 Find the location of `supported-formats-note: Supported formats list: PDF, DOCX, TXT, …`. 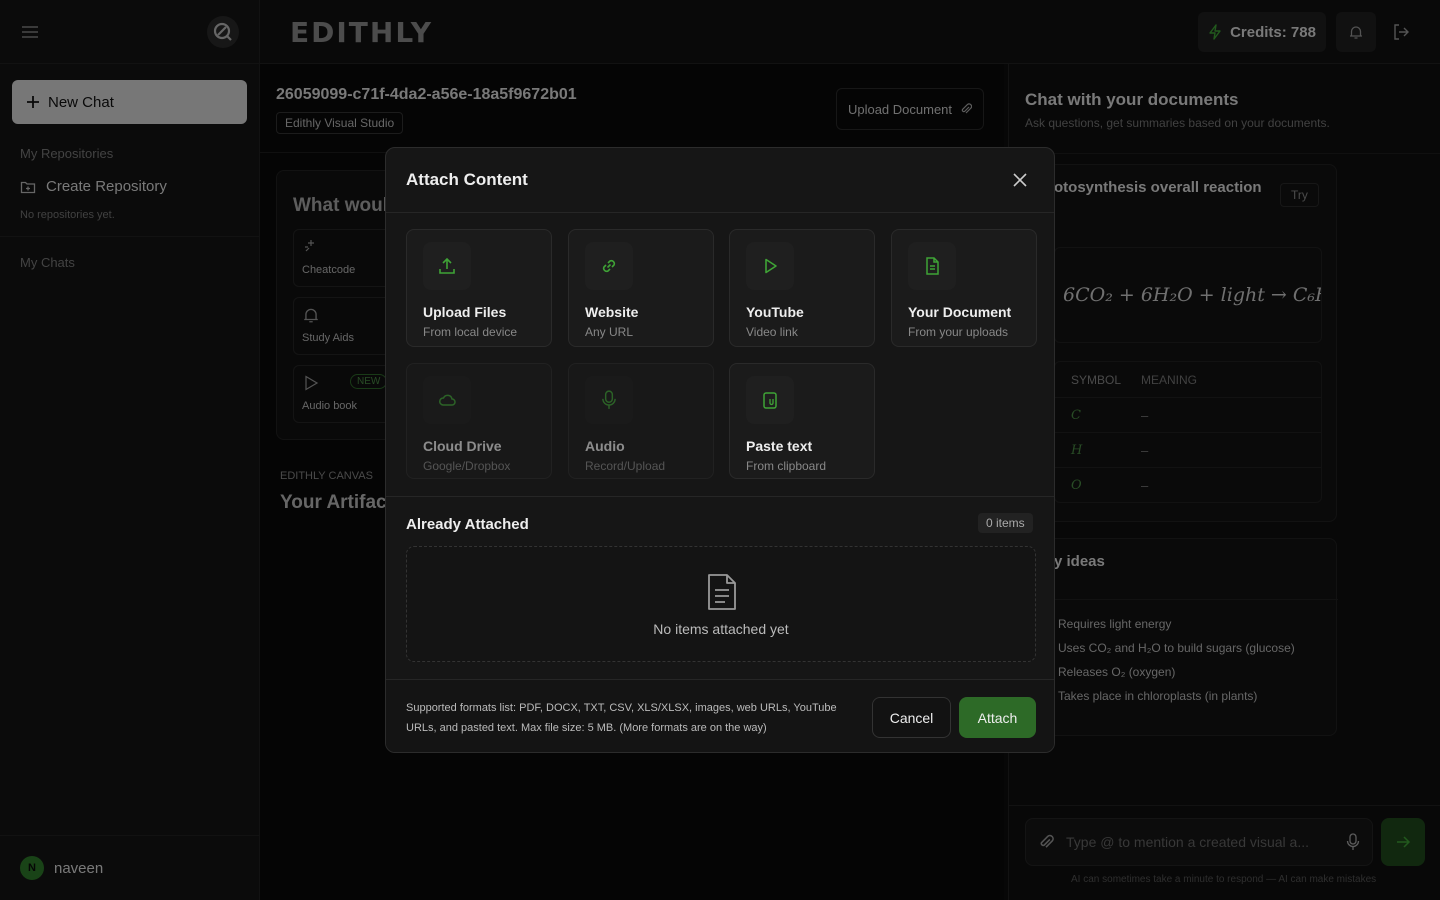

supported-formats-note: Supported formats list: PDF, DOCX, TXT, … is located at coordinates (621, 718).